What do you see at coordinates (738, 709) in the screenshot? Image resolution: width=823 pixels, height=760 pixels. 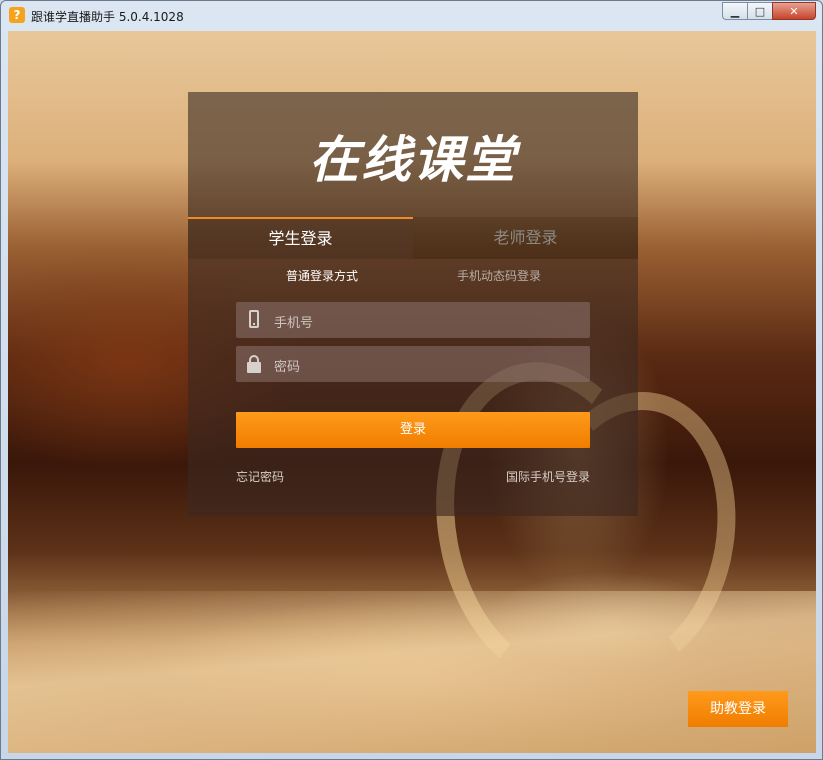 I see `assistant-login-button: 助教登录` at bounding box center [738, 709].